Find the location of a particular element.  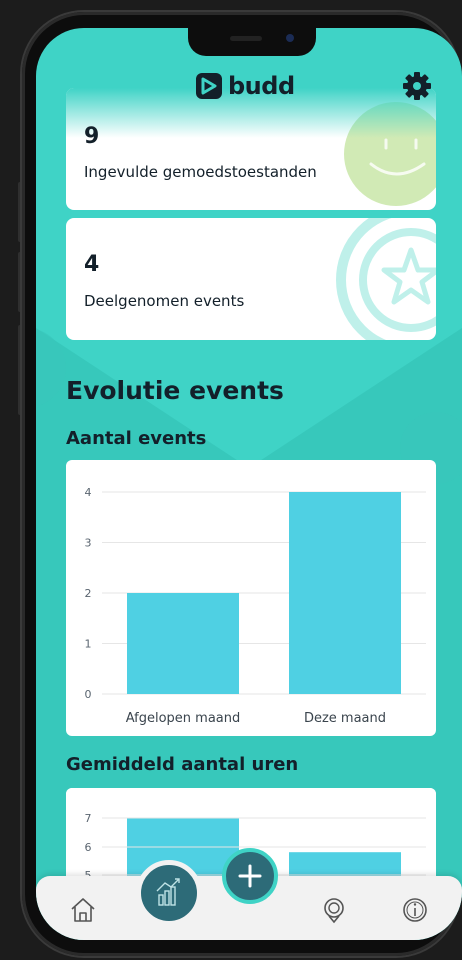

home-icon is located at coordinates (83, 910).